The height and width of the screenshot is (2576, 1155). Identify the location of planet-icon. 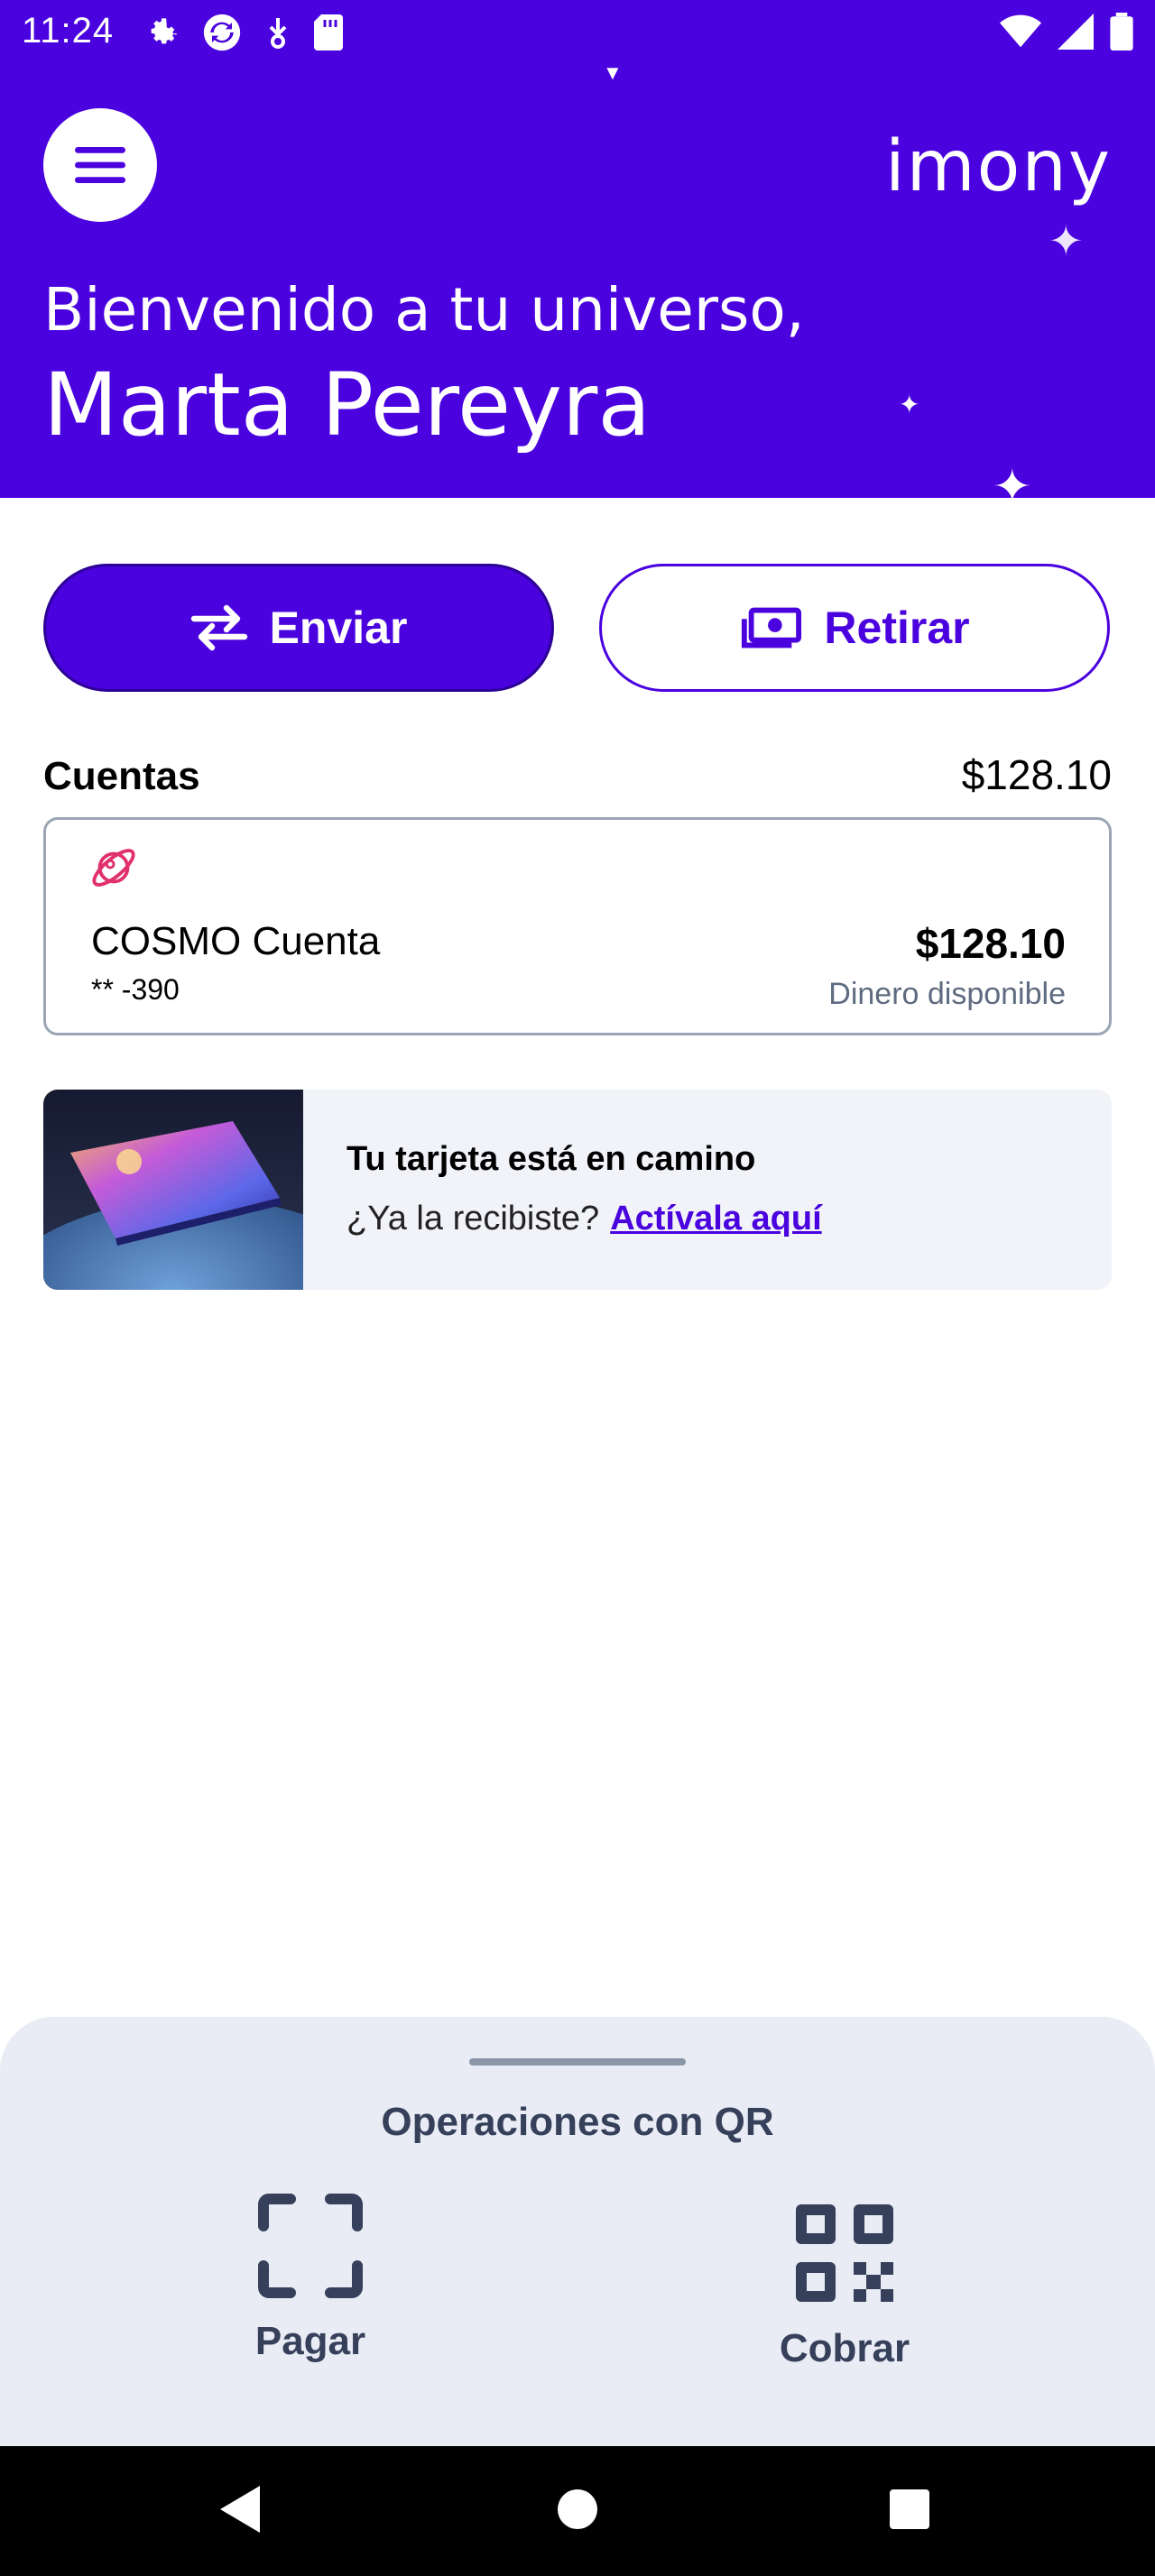
(113, 868).